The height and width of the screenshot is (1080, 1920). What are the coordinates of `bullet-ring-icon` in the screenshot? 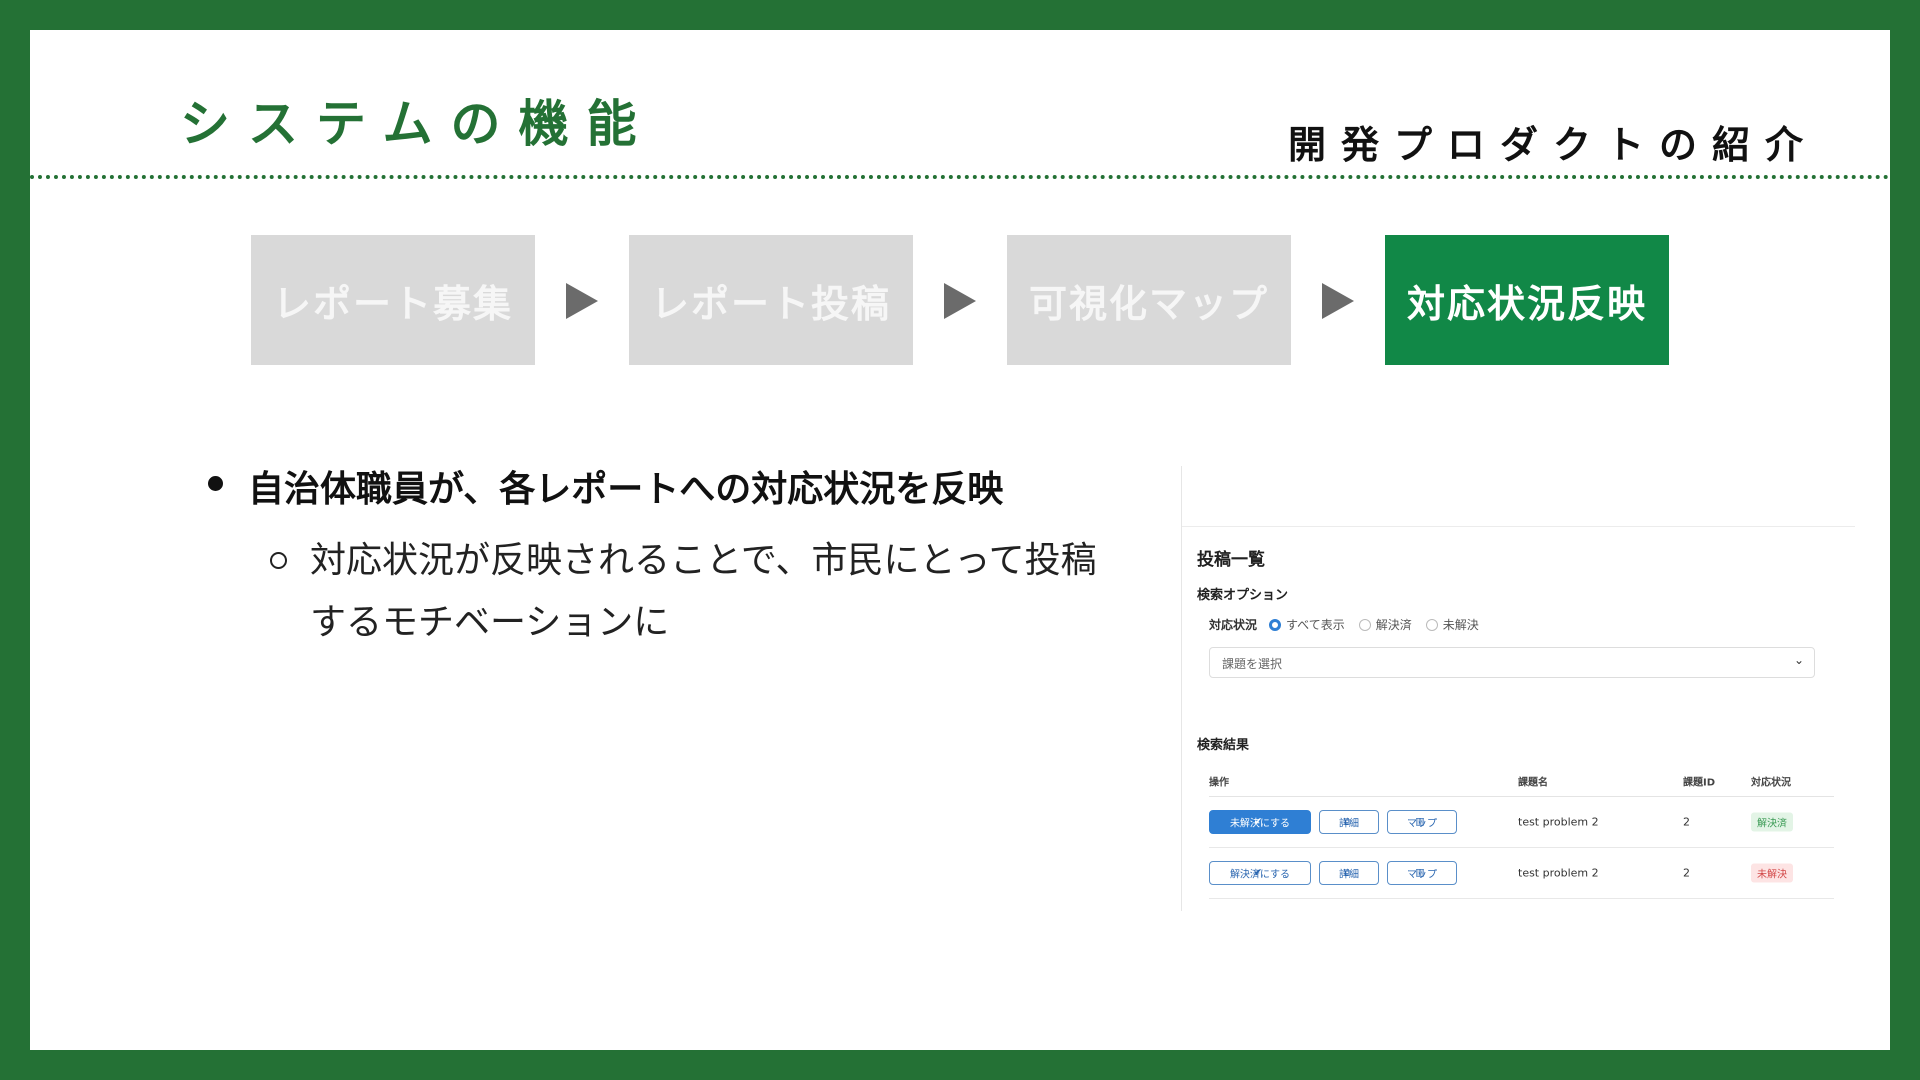 It's located at (278, 560).